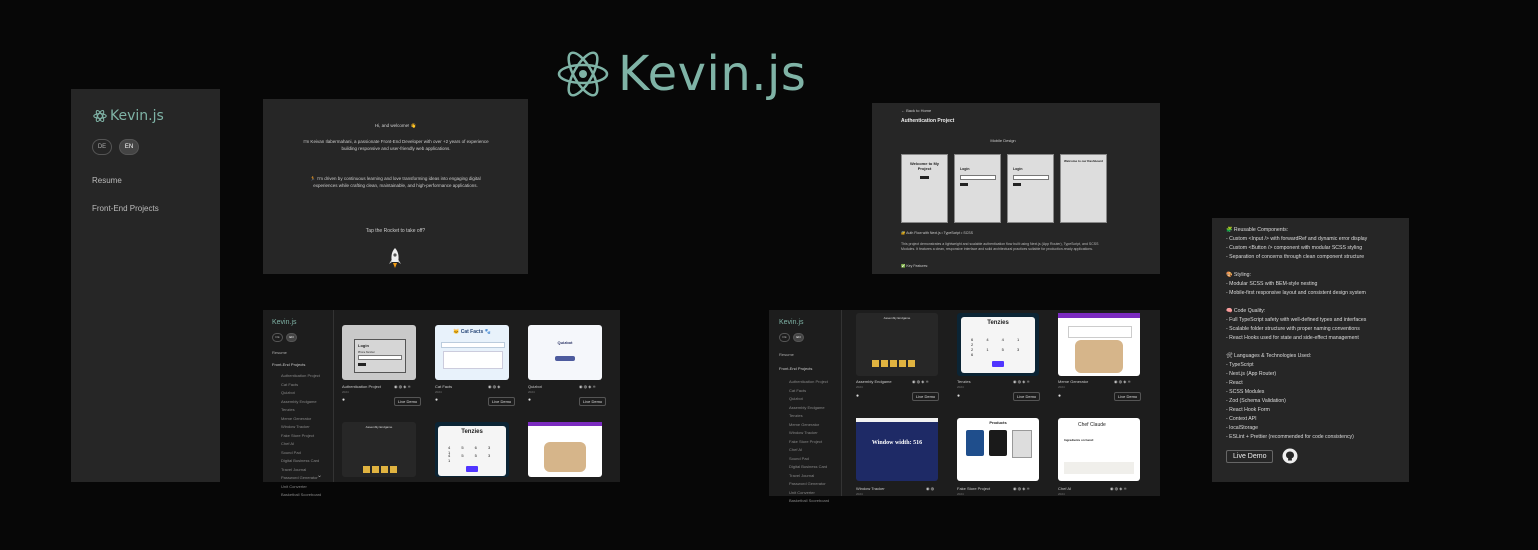 This screenshot has height=550, width=1538. Describe the element at coordinates (284, 322) in the screenshot. I see `grid-brand: Kevin.js` at that location.